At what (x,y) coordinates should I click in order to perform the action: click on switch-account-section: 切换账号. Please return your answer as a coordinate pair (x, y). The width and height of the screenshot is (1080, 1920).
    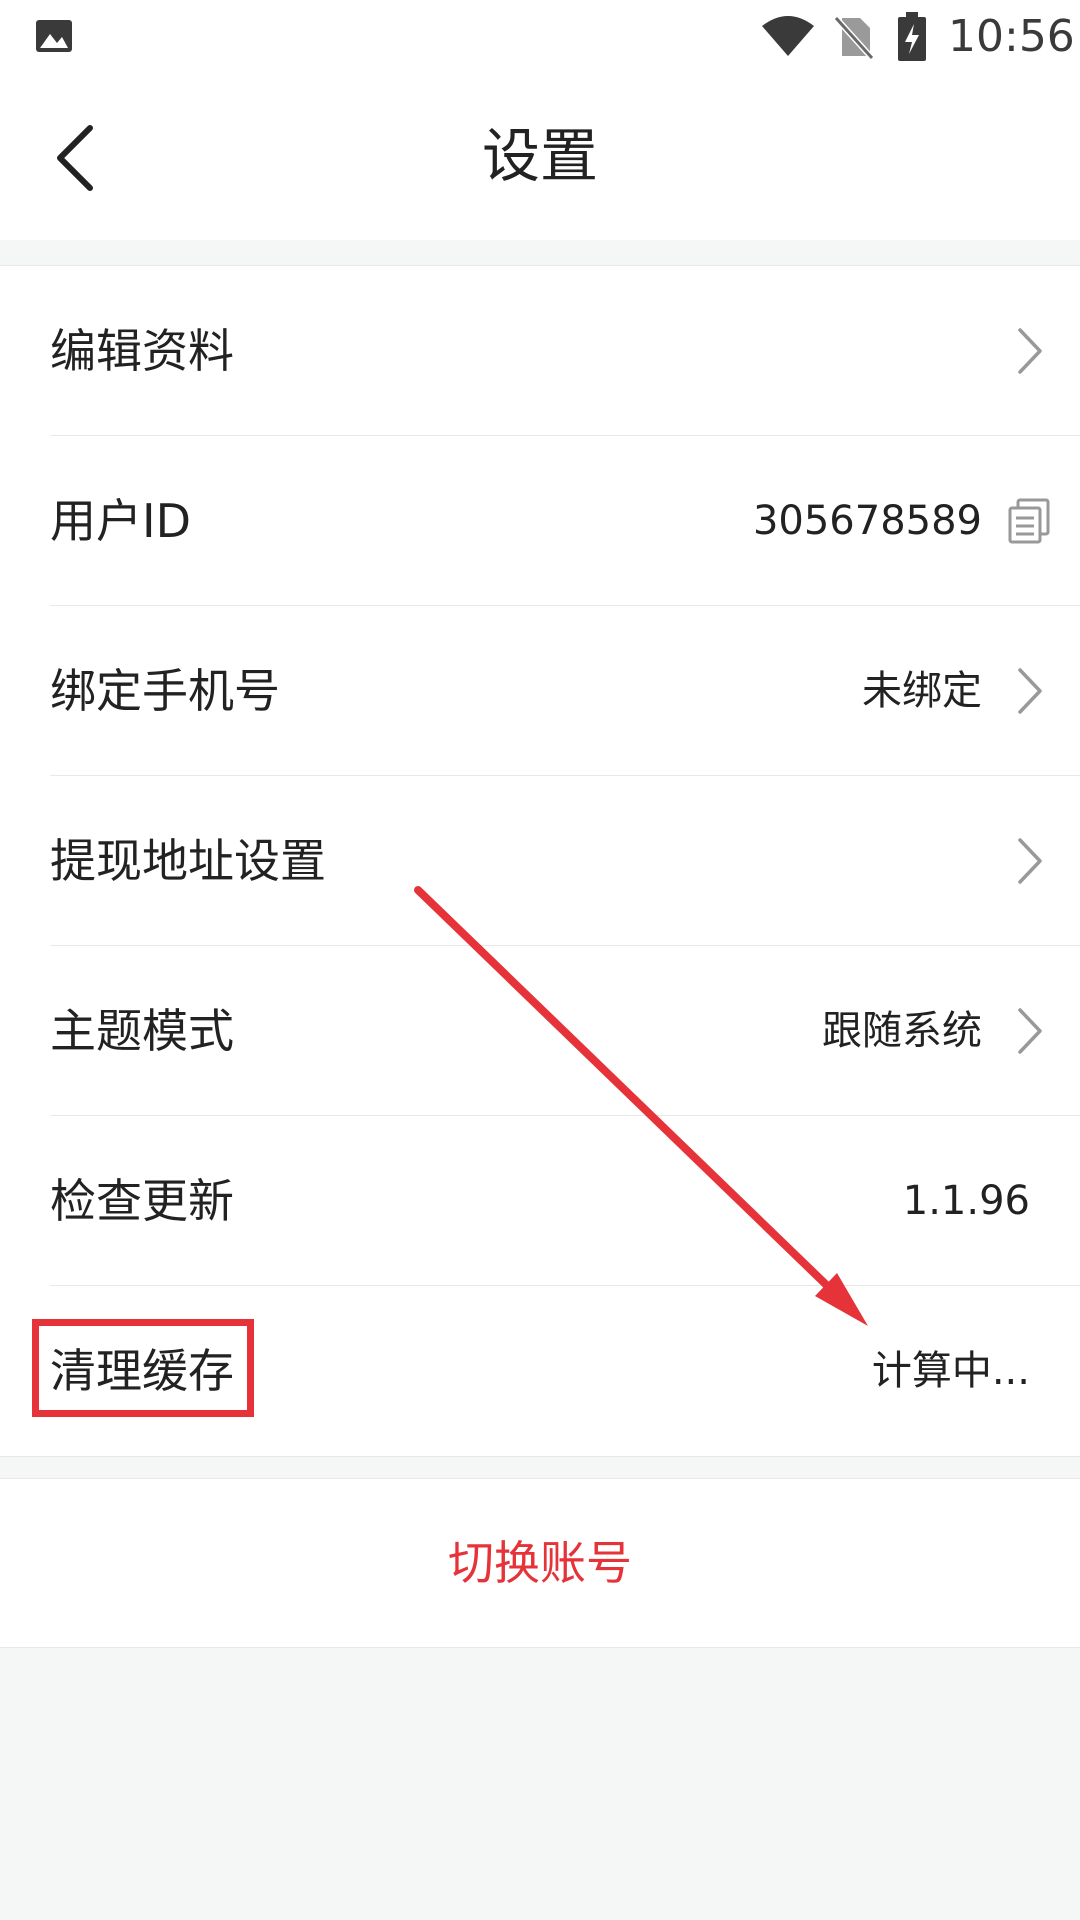
    Looking at the image, I should click on (540, 1563).